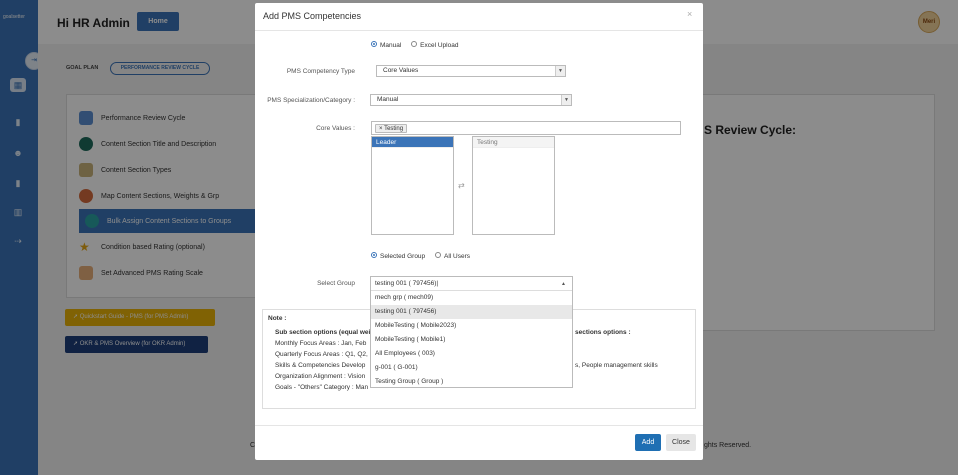  I want to click on dropdown-option: g-001 ( G-001), so click(471, 368).